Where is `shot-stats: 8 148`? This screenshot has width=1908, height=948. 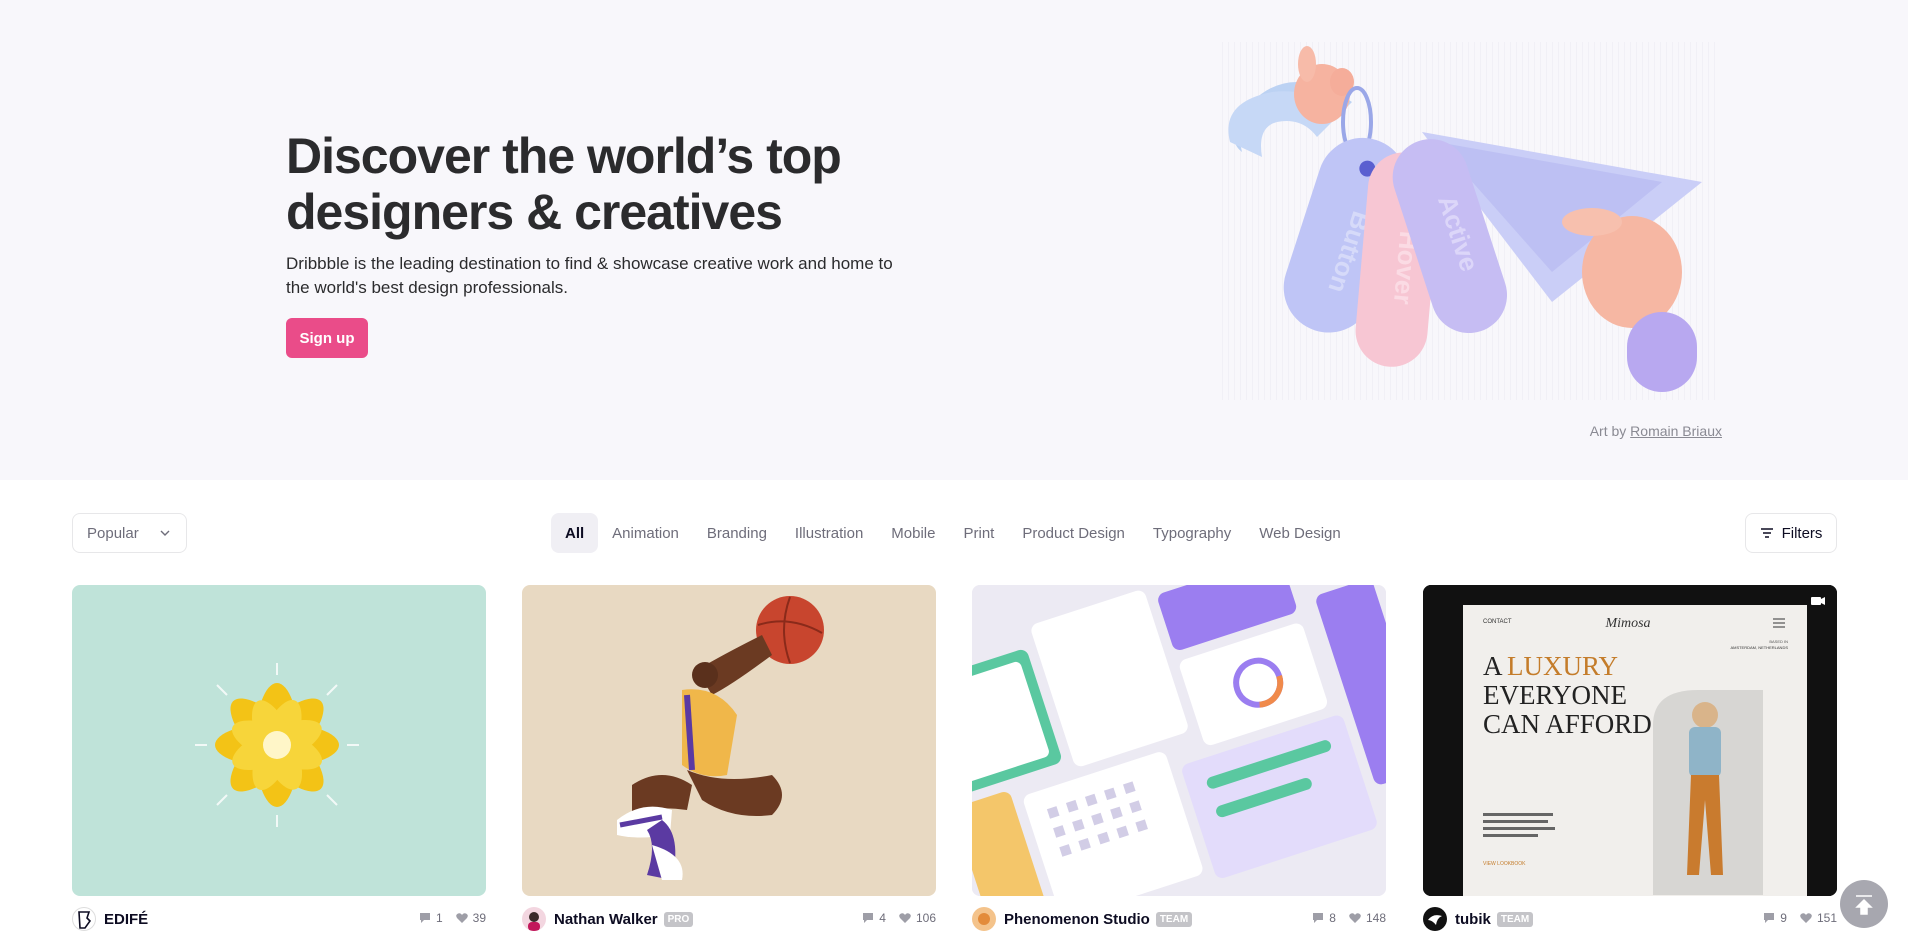 shot-stats: 8 148 is located at coordinates (1348, 918).